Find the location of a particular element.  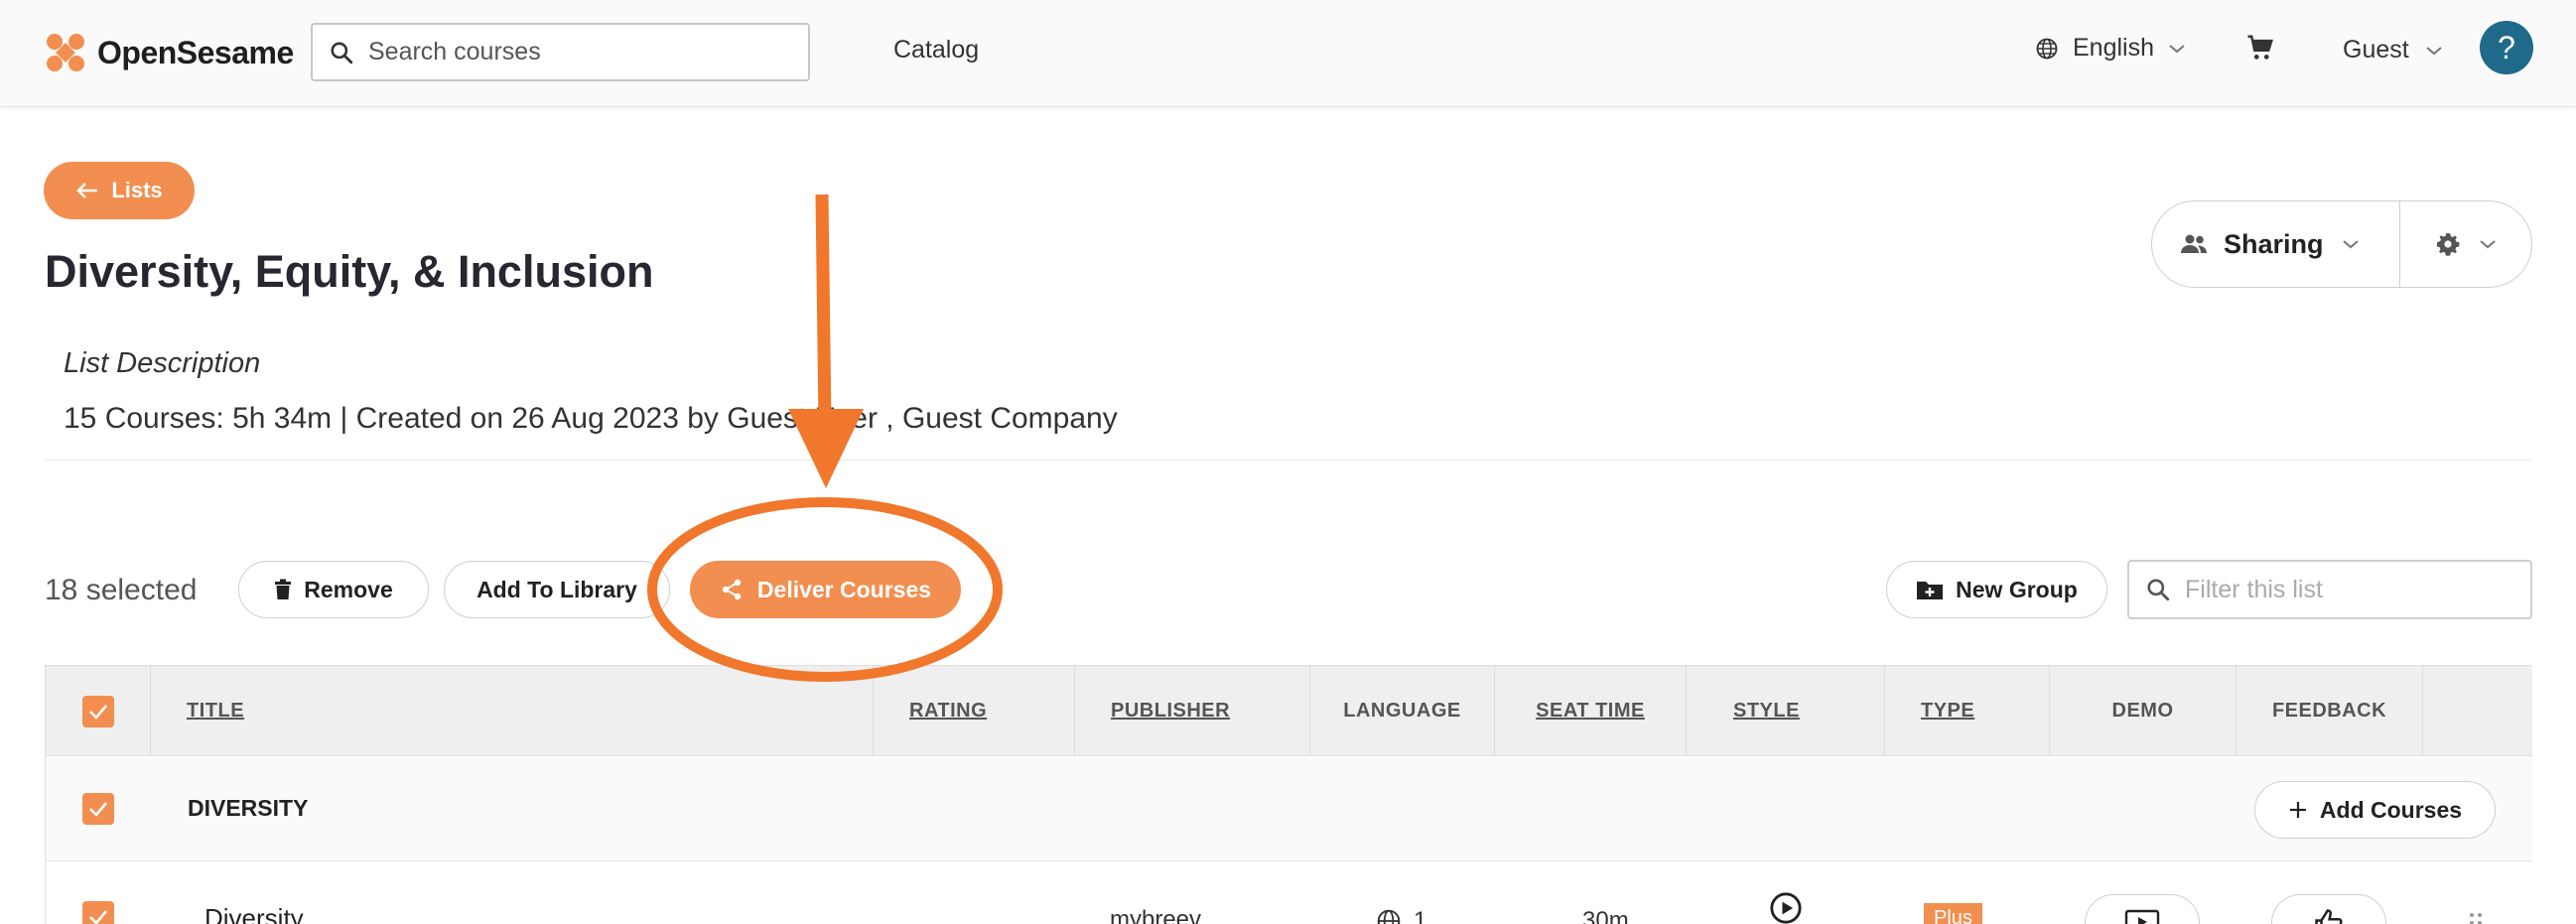

add-to-library-button: Add To Library is located at coordinates (557, 589).